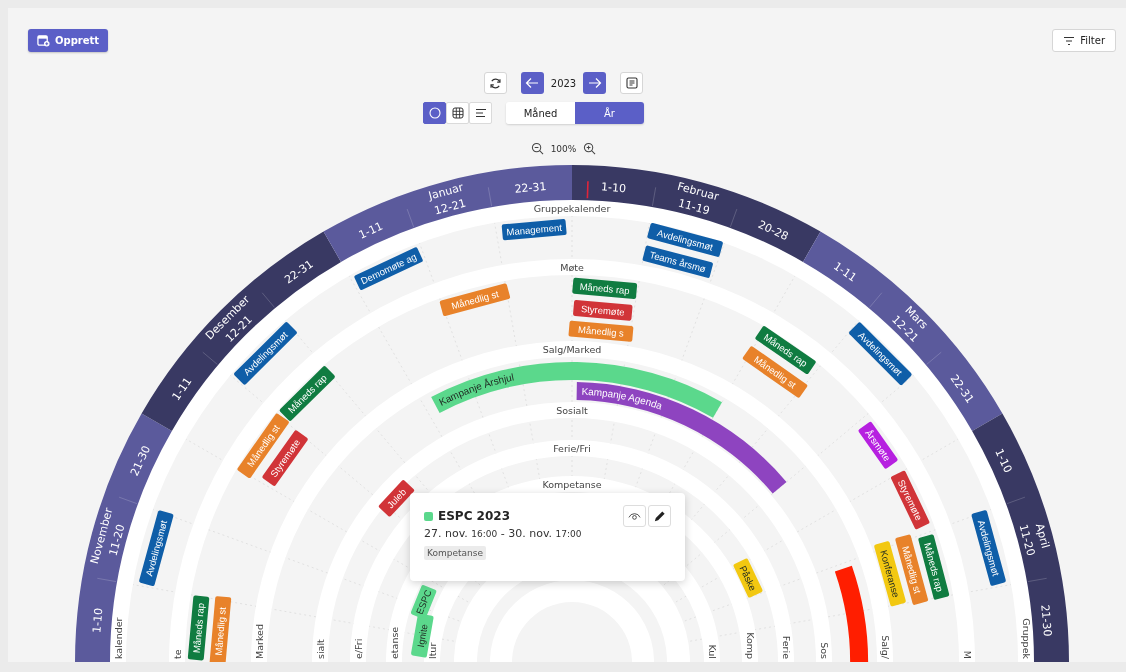  I want to click on category-label: sialt, so click(320, 649).